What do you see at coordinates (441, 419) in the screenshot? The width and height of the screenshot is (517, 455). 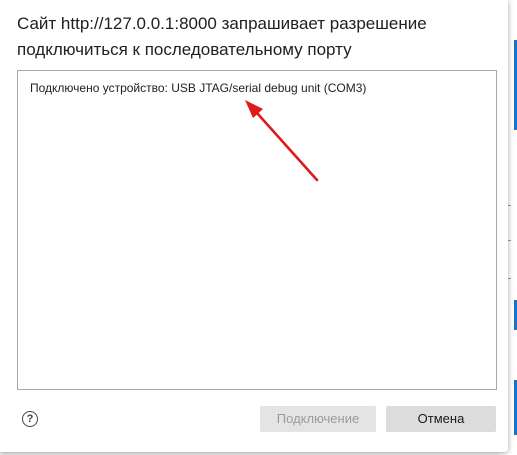 I see `cancel-button: Отмена` at bounding box center [441, 419].